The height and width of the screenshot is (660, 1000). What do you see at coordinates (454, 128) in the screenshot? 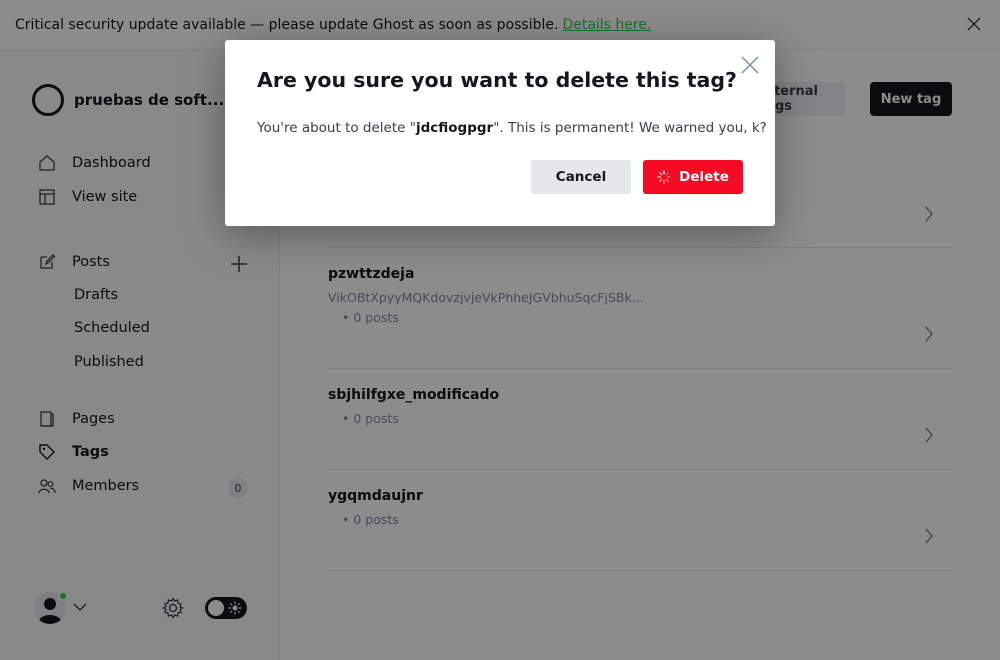
I see `tag-name-highlight: jdcfiogpgr` at bounding box center [454, 128].